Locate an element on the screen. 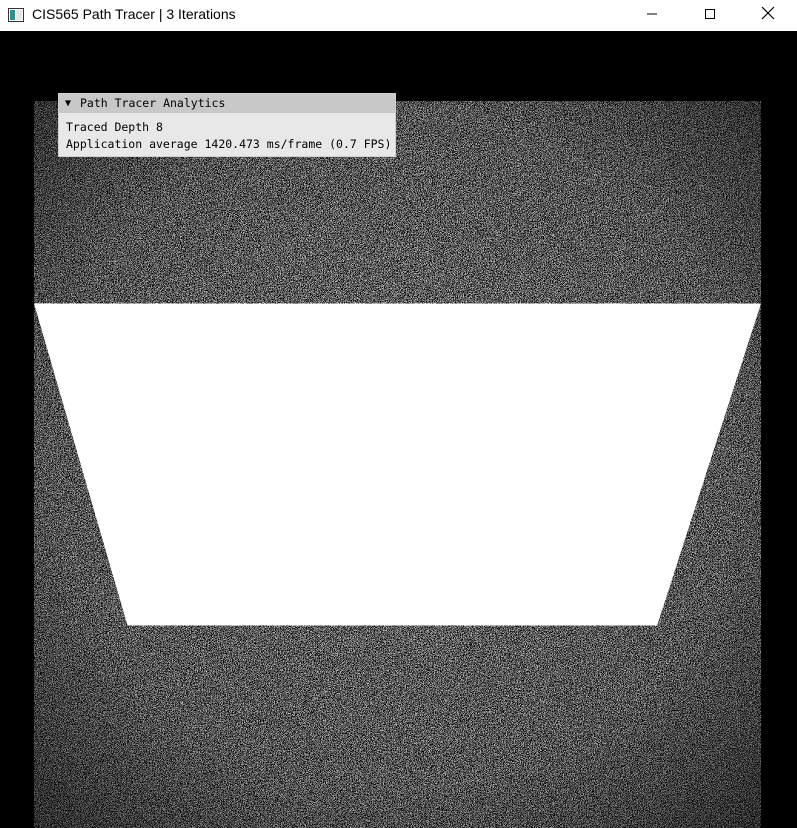  analytics-panel-title: Path Tracer Analytics is located at coordinates (153, 103).